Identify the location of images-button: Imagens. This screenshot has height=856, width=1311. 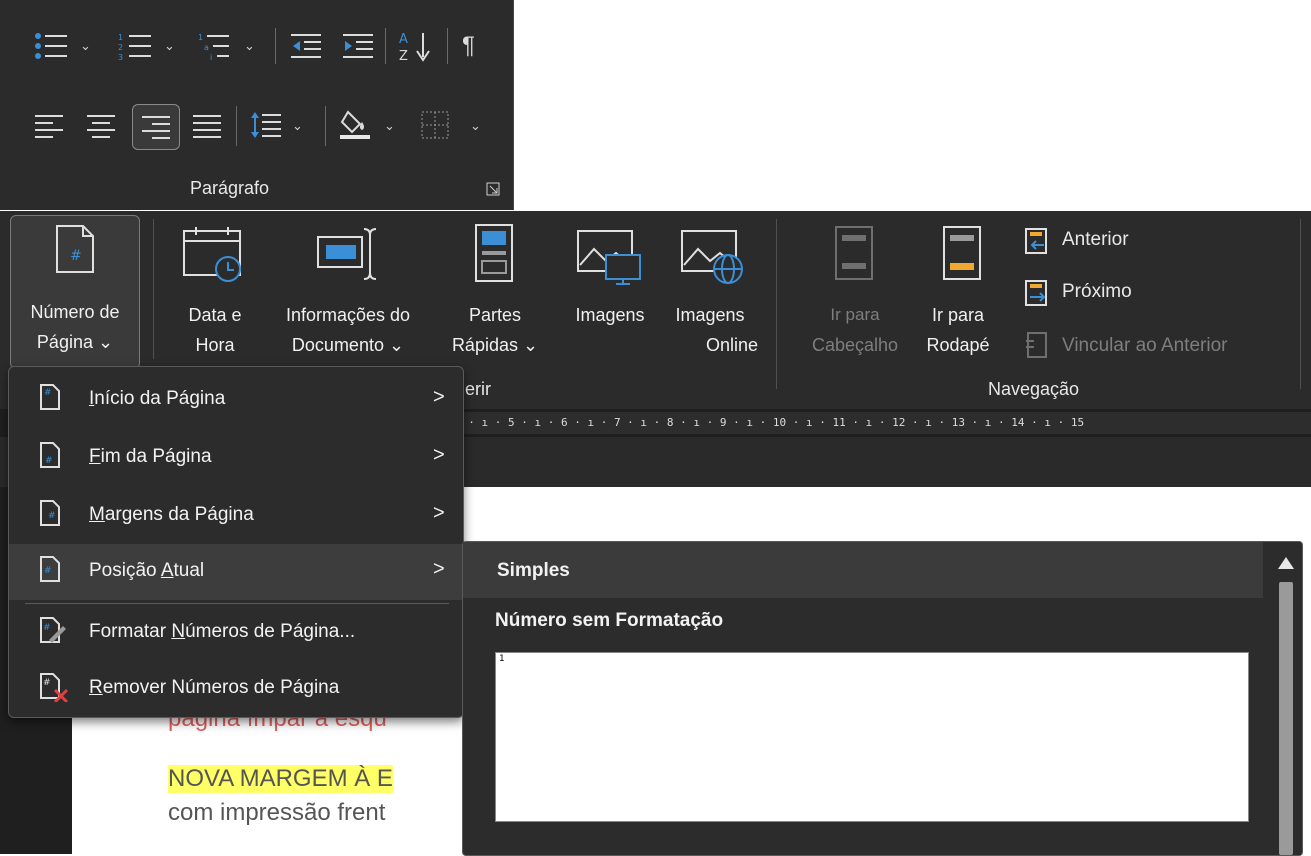
(610, 290).